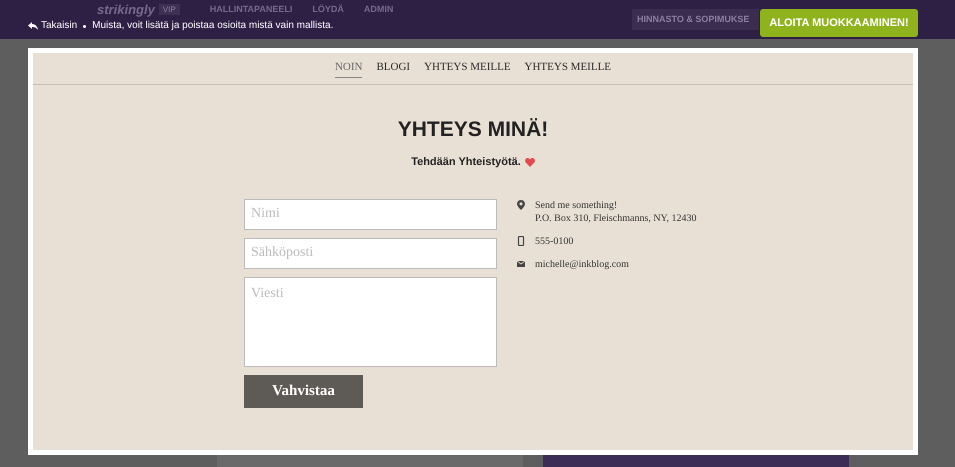 This screenshot has height=467, width=955. I want to click on nav-link: LÖYDÄ, so click(328, 9).